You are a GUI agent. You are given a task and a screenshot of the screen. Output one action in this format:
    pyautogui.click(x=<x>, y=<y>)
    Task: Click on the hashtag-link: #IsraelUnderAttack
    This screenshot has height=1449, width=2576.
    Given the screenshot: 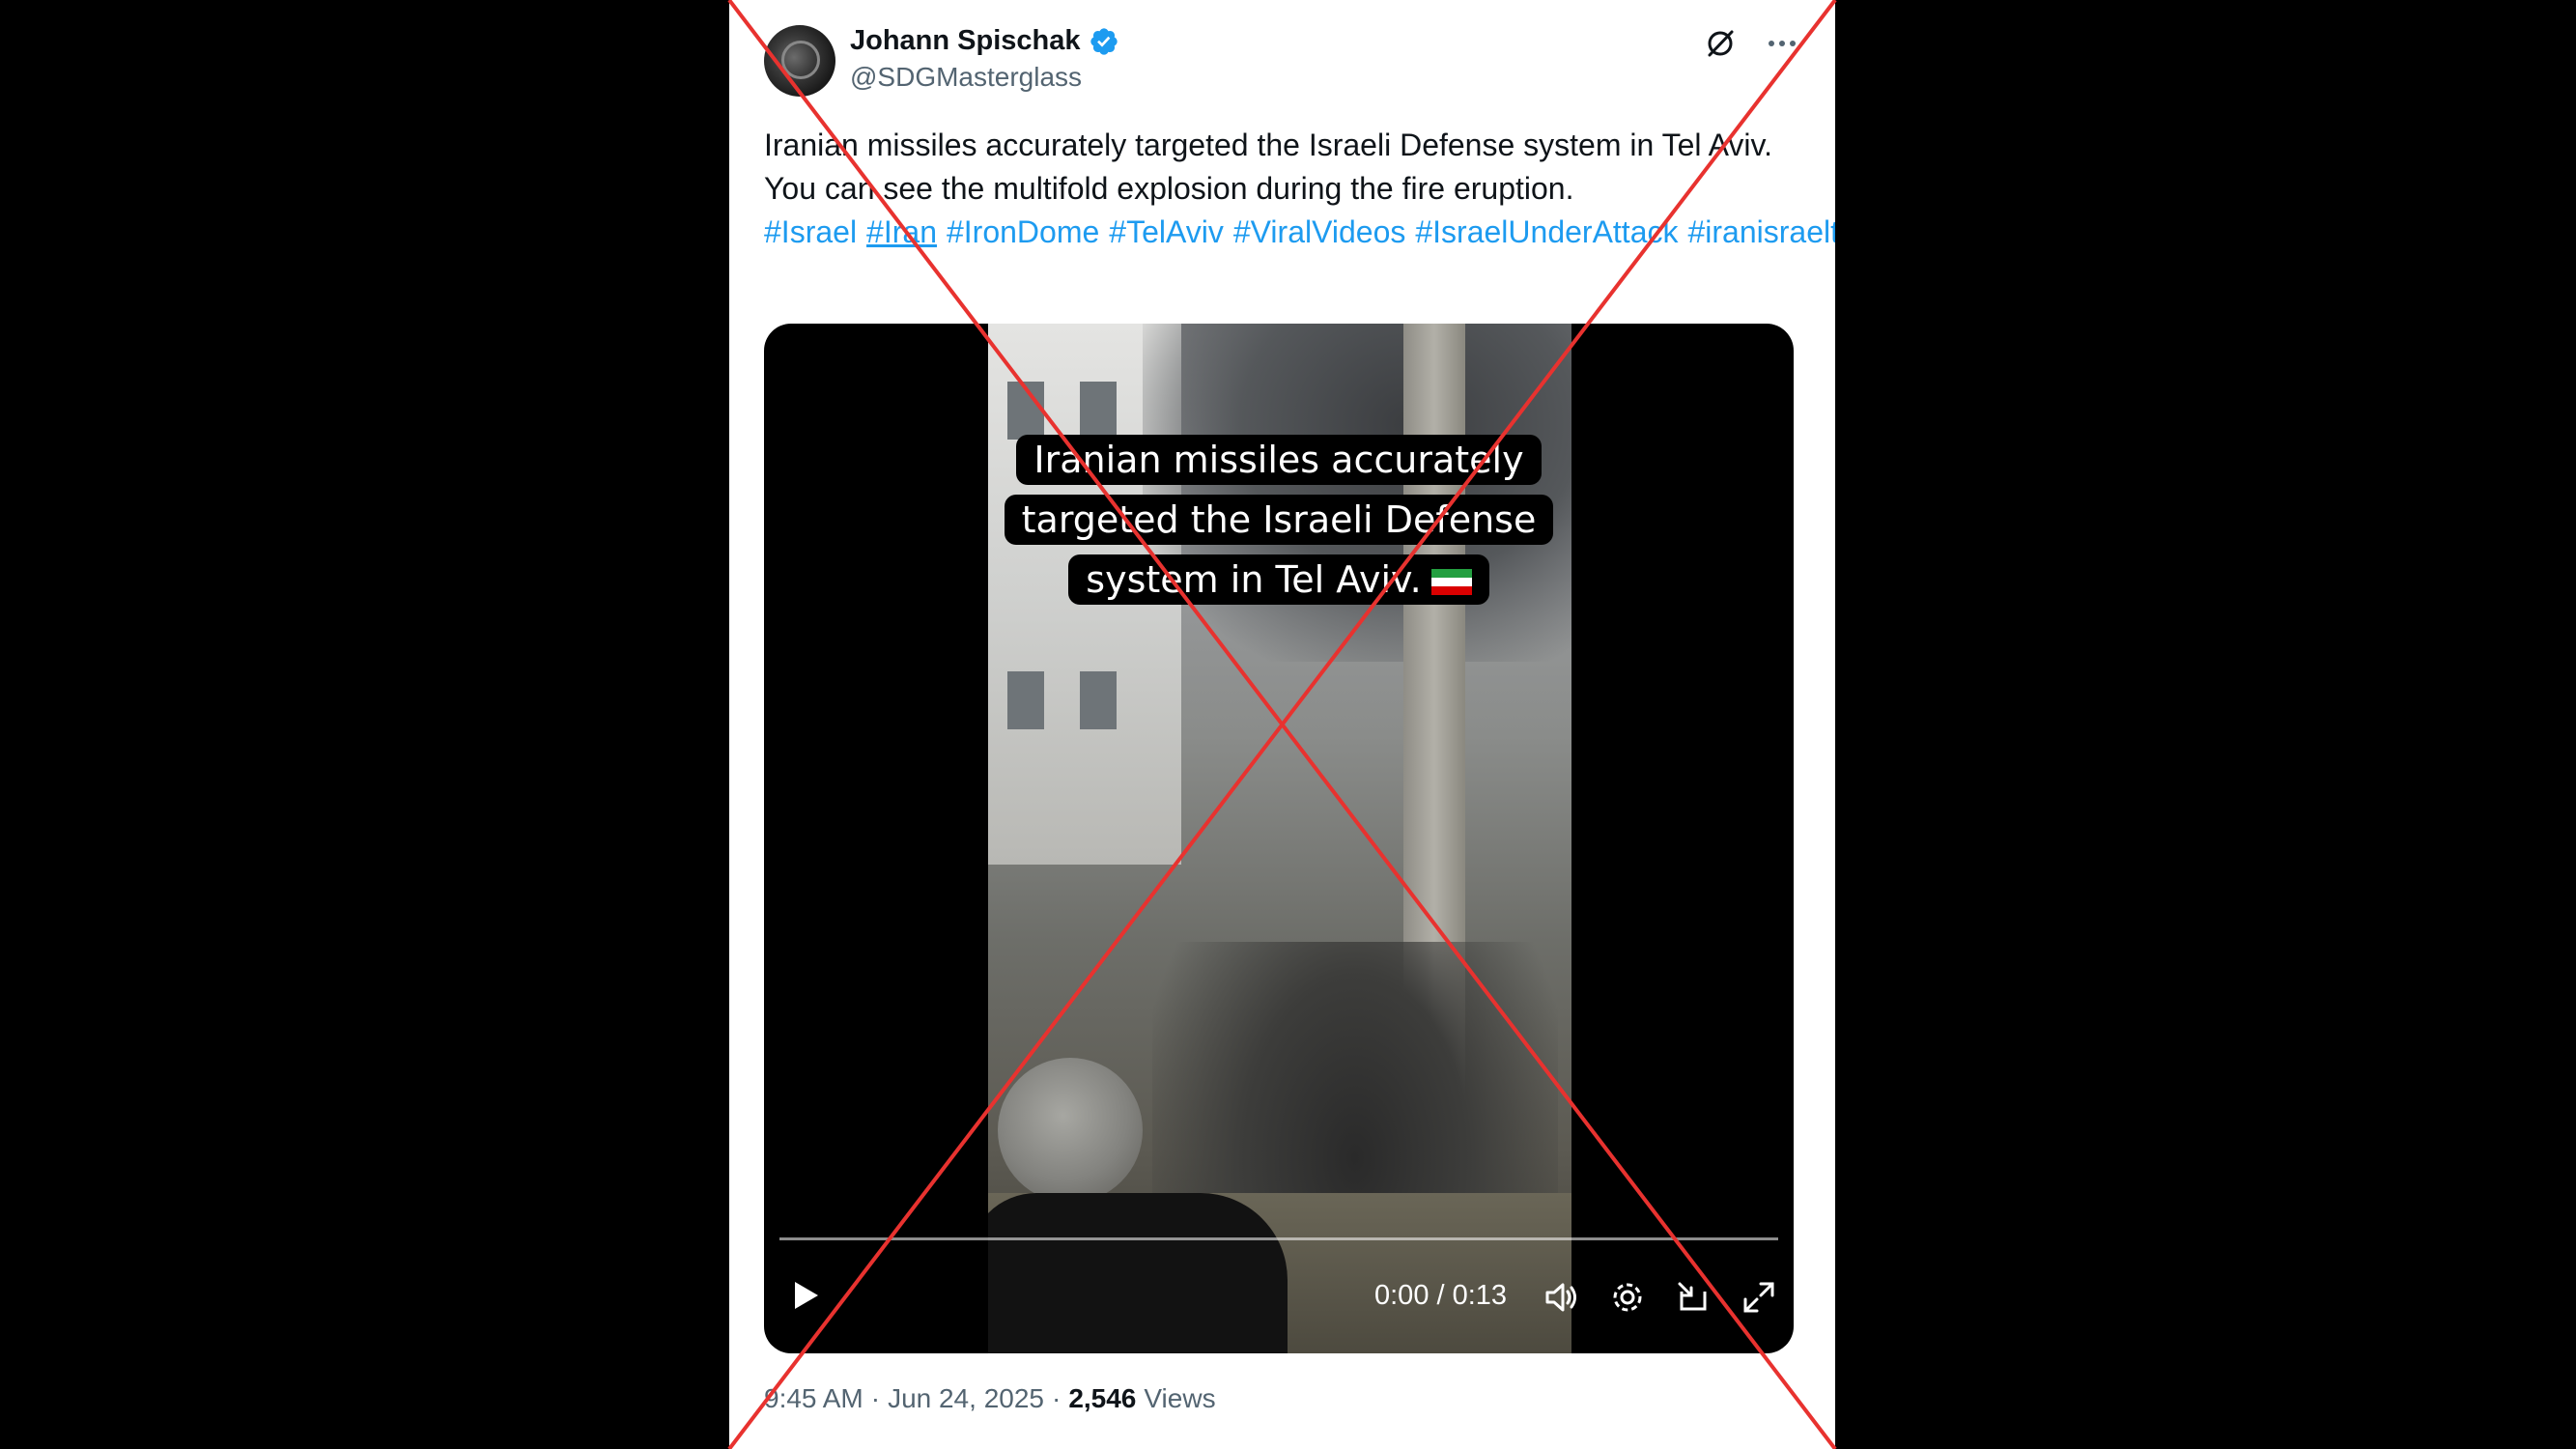 What is the action you would take?
    pyautogui.click(x=1546, y=231)
    